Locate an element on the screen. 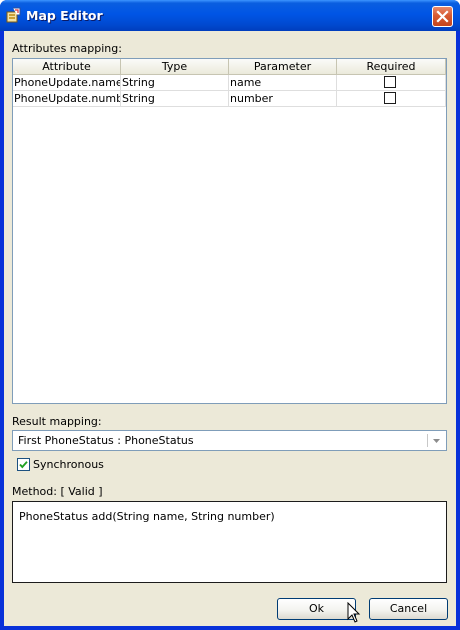 The image size is (460, 630). cell-attribute: PhoneUpdate.number is located at coordinates (67, 99).